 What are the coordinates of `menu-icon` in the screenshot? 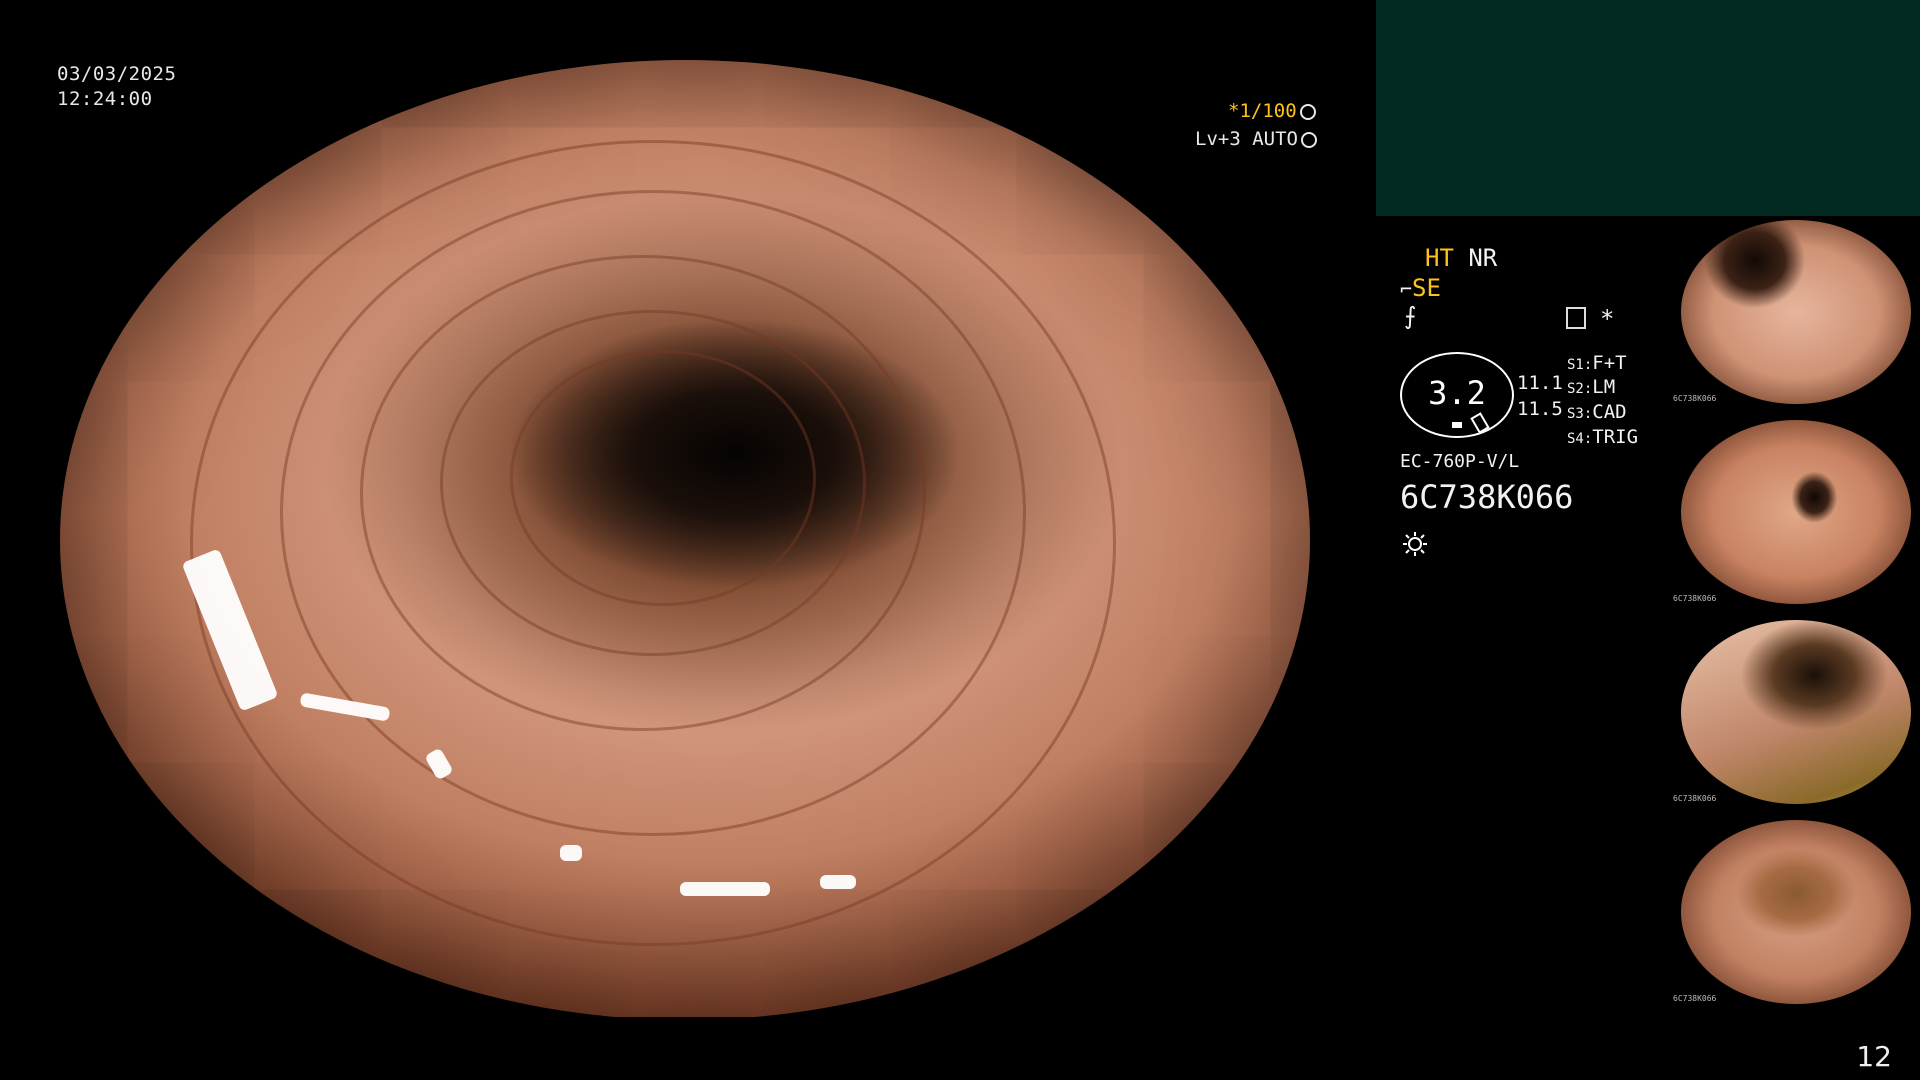 It's located at (1576, 318).